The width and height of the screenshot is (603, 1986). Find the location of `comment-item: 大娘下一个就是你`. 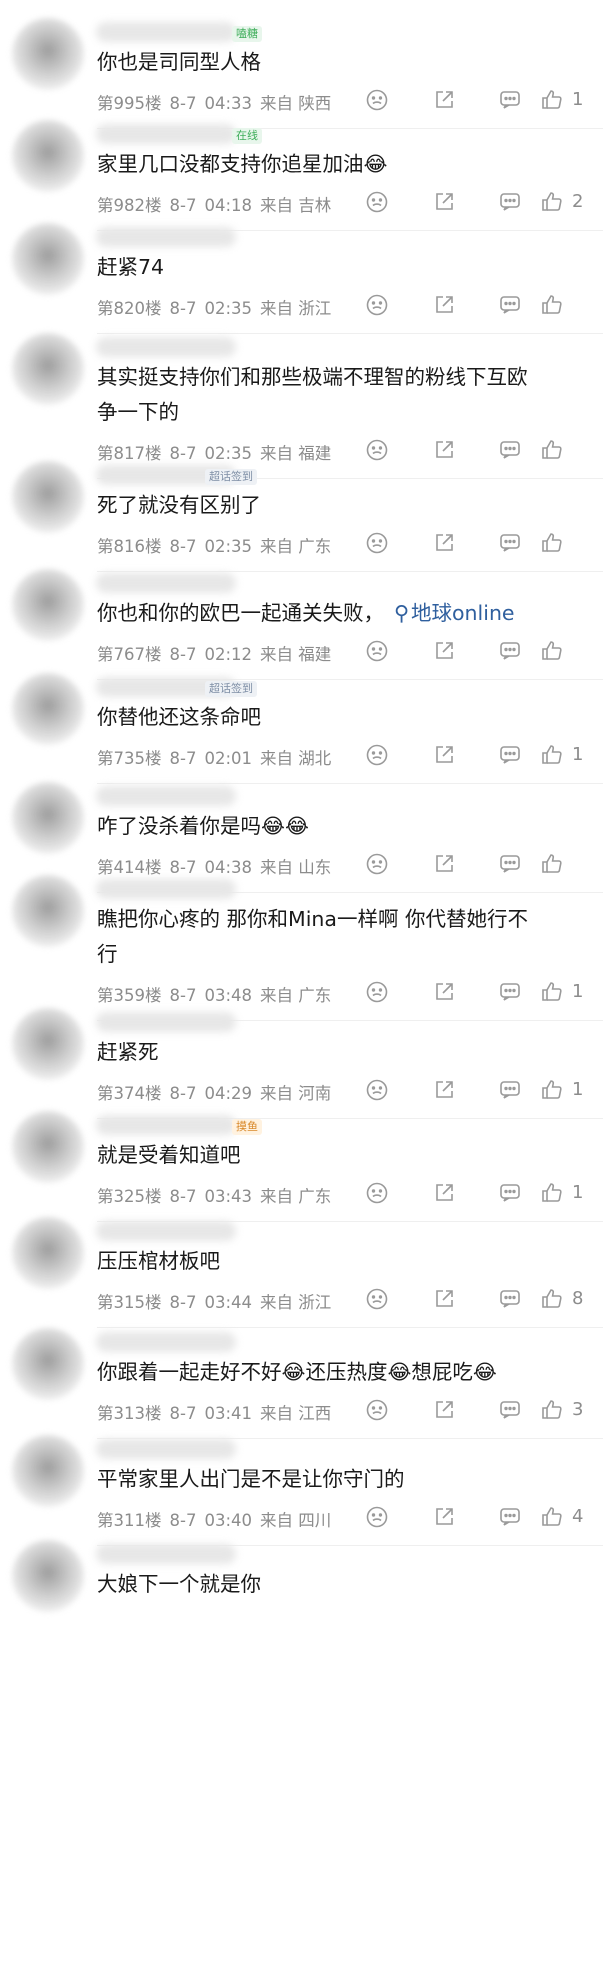

comment-item: 大娘下一个就是你 is located at coordinates (301, 1567).